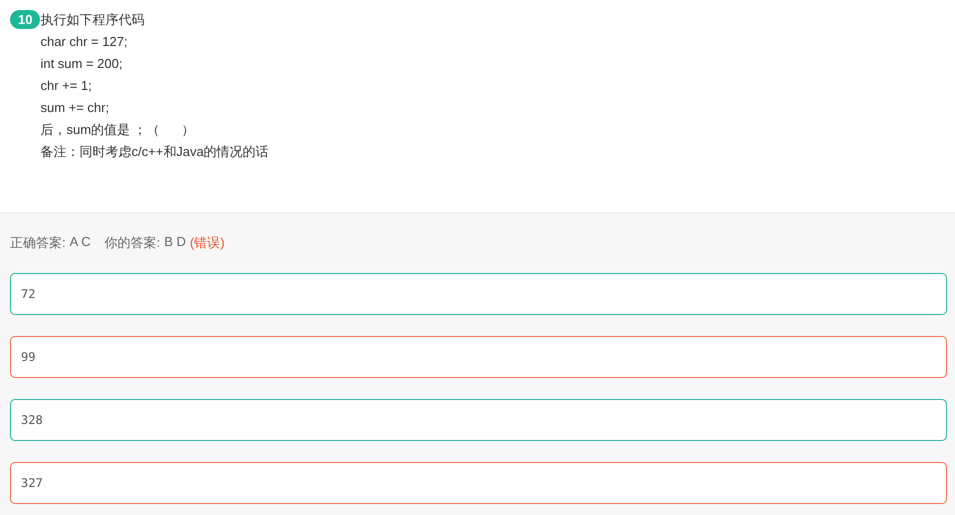 Image resolution: width=955 pixels, height=515 pixels. I want to click on question-text: 执行如下程序代码, so click(93, 20).